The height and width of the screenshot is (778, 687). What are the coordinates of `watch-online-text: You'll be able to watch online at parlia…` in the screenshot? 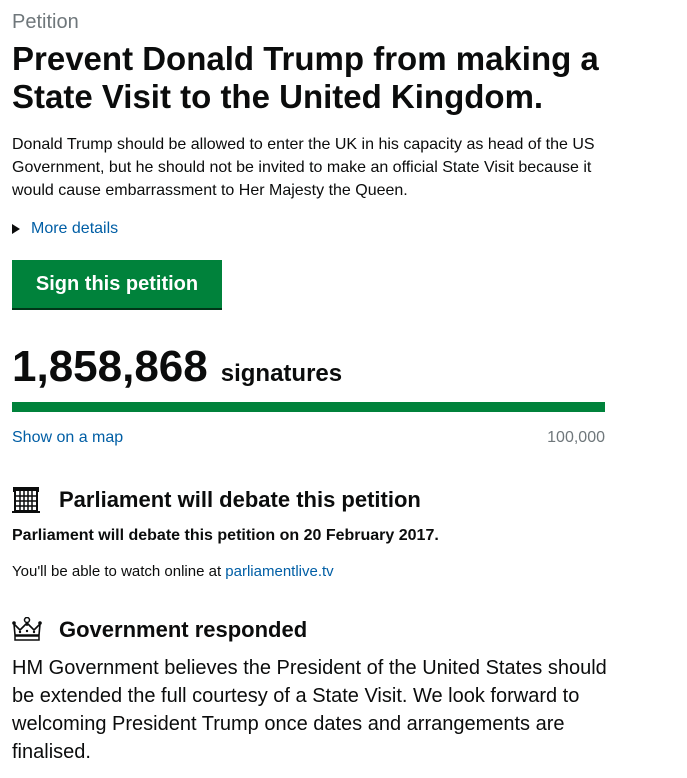 It's located at (173, 572).